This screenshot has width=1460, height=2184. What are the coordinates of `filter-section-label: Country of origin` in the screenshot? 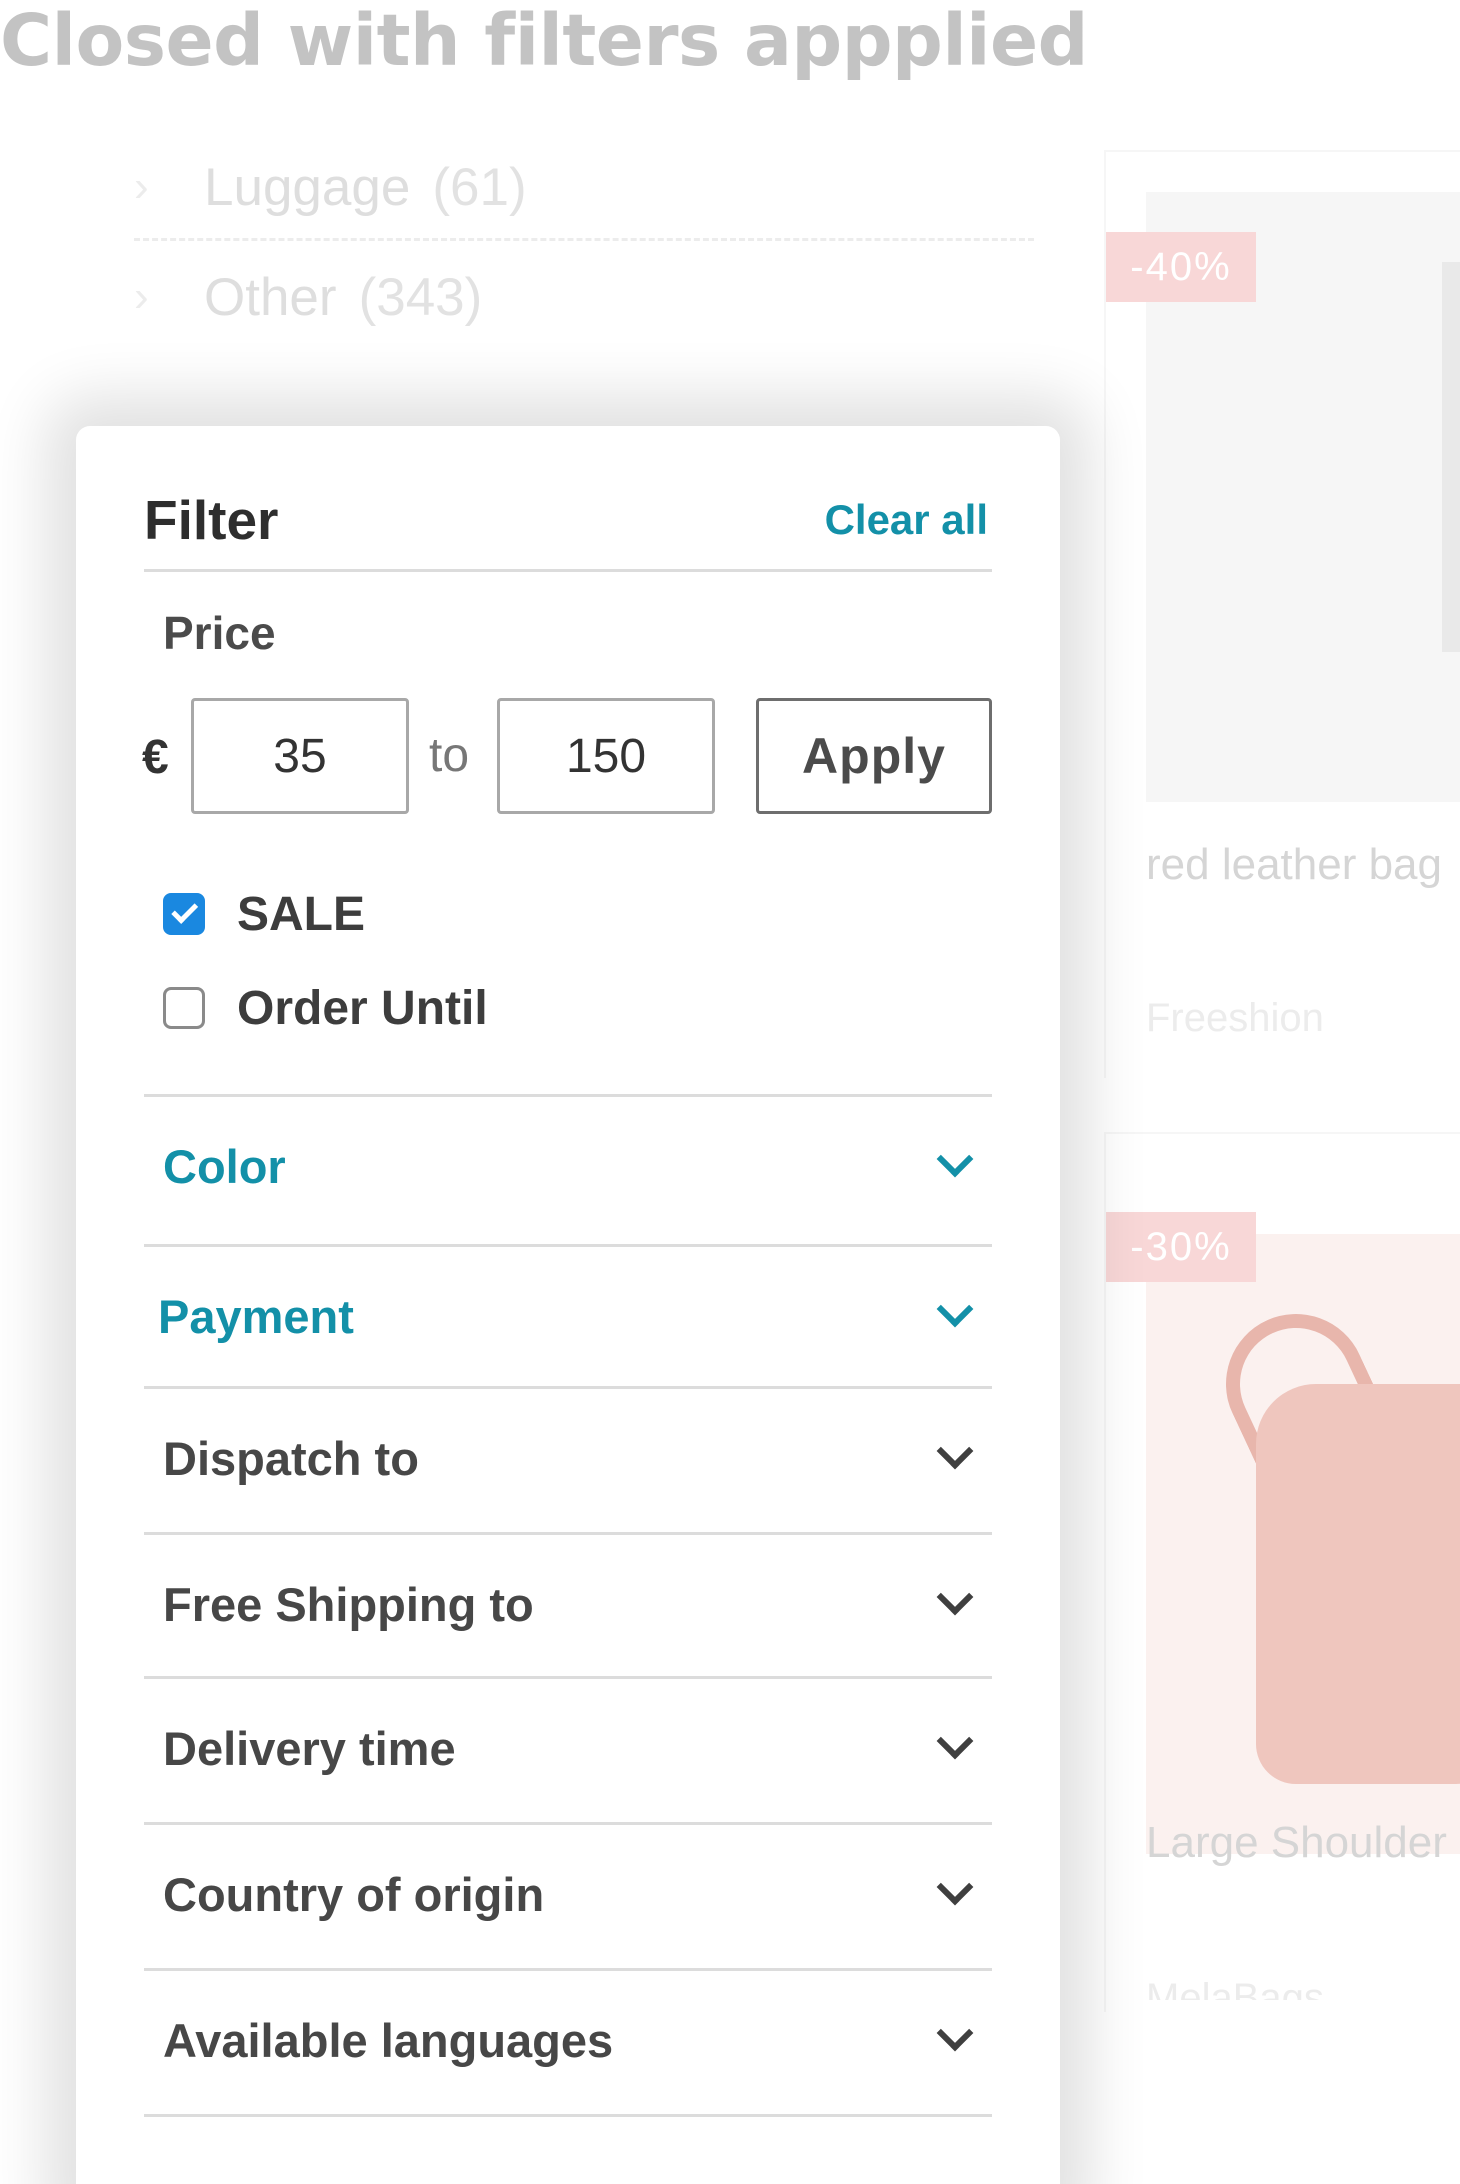 It's located at (354, 1894).